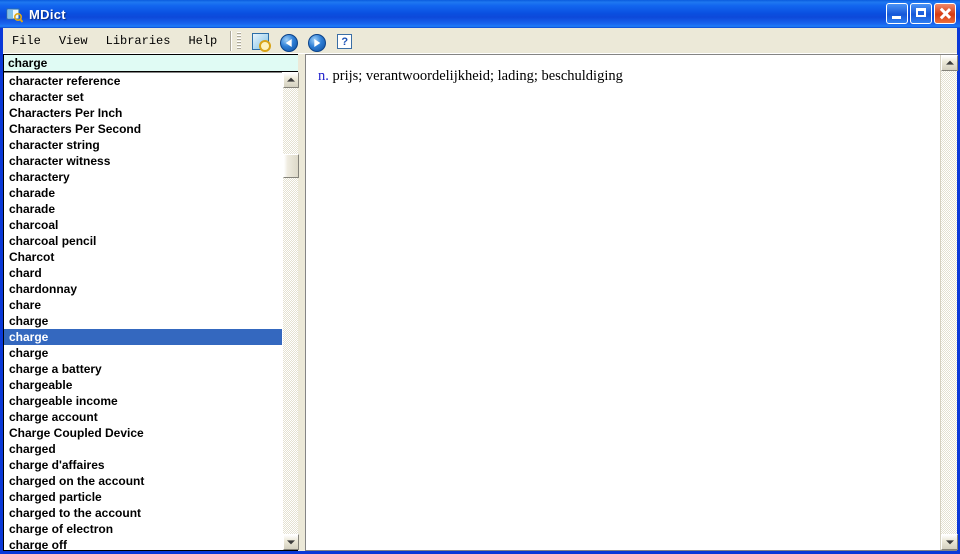  Describe the element at coordinates (143, 417) in the screenshot. I see `word-list-item: charge account` at that location.